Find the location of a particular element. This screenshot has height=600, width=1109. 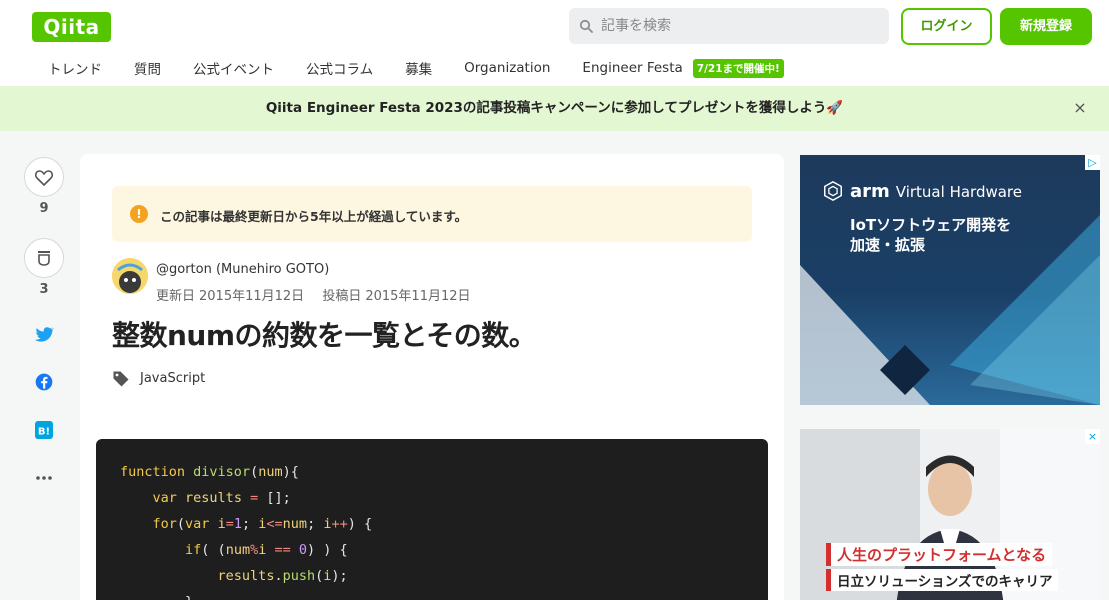

ad2-line1: 人生のプラットフォームとなる is located at coordinates (939, 554).